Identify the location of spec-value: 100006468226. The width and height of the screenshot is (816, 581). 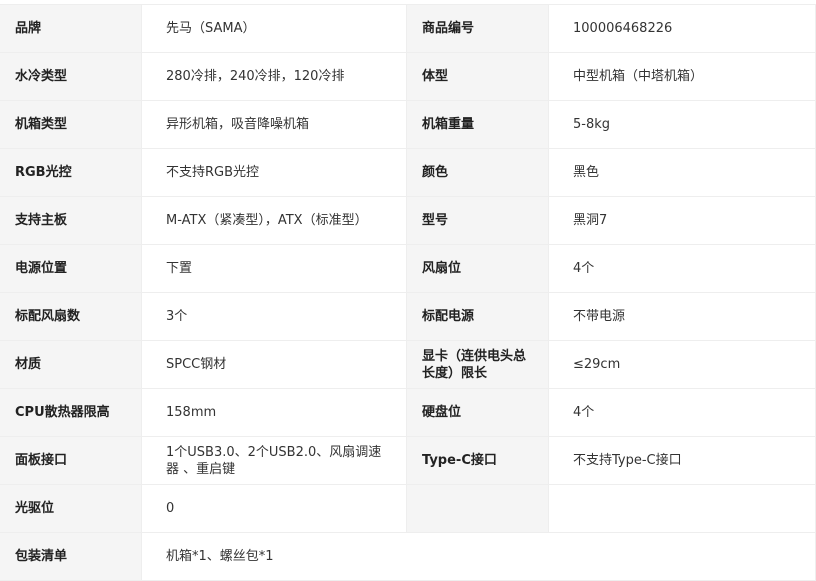
(682, 29).